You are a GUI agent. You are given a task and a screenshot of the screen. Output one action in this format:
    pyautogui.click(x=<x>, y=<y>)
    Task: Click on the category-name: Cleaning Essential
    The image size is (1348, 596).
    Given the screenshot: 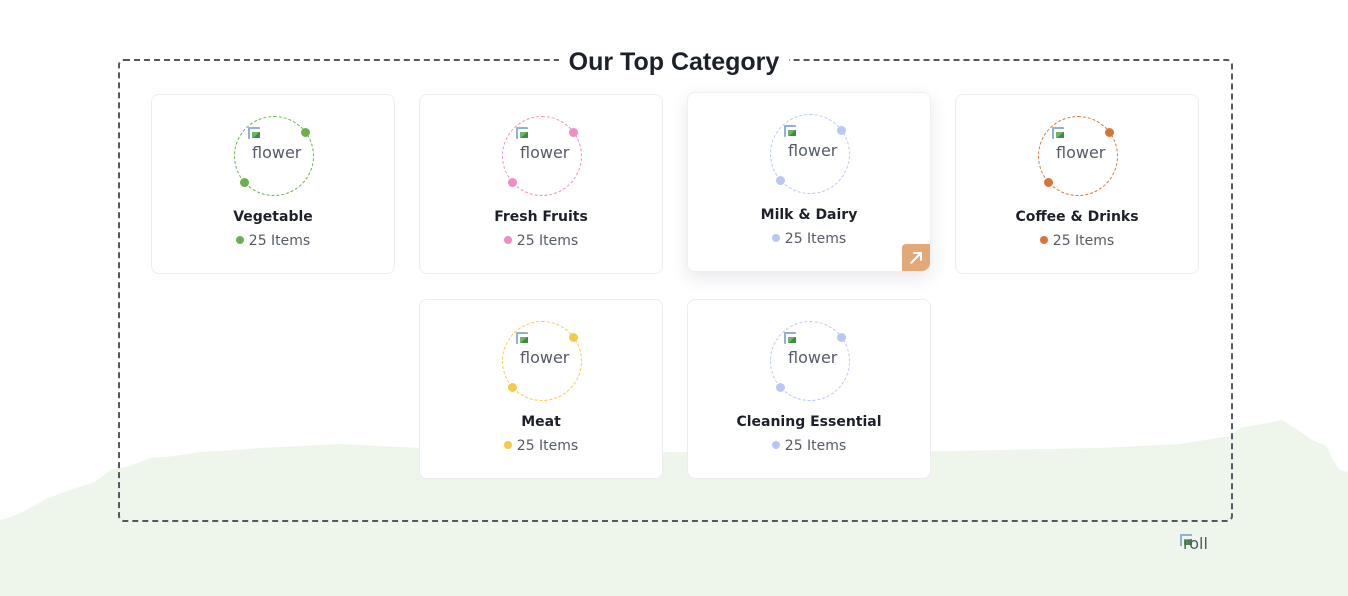 What is the action you would take?
    pyautogui.click(x=809, y=422)
    